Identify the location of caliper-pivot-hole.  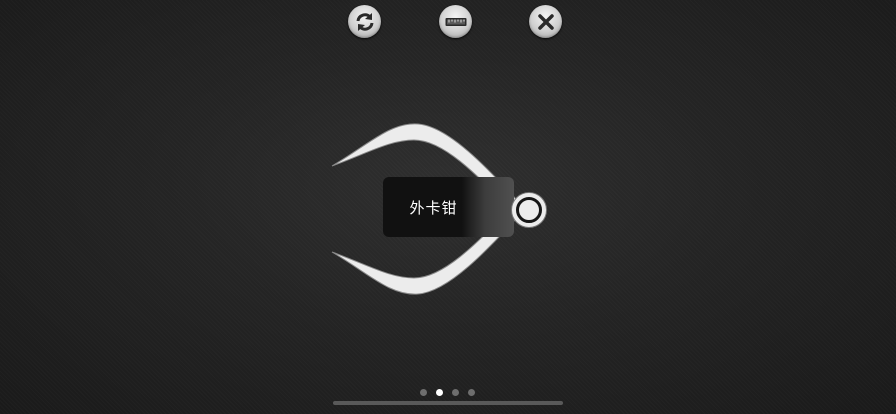
(529, 210).